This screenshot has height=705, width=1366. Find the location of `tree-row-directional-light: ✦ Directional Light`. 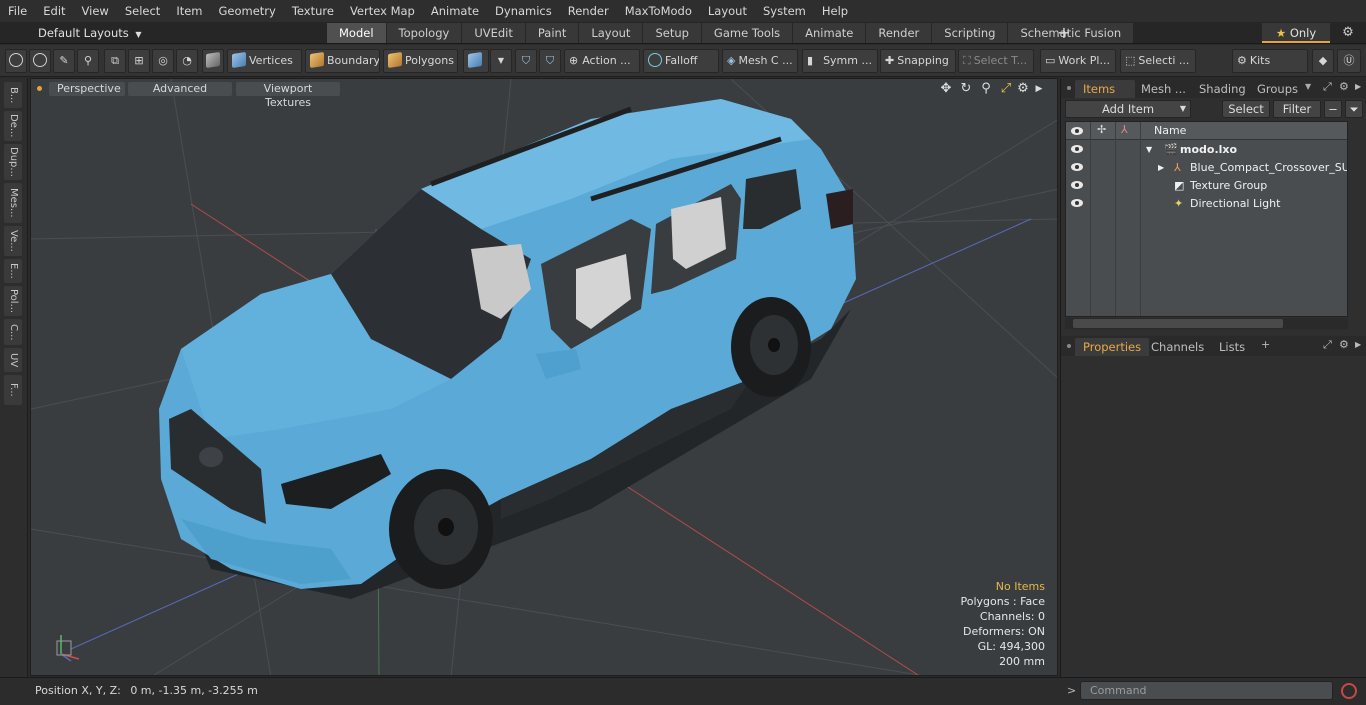

tree-row-directional-light: ✦ Directional Light is located at coordinates (1206, 204).